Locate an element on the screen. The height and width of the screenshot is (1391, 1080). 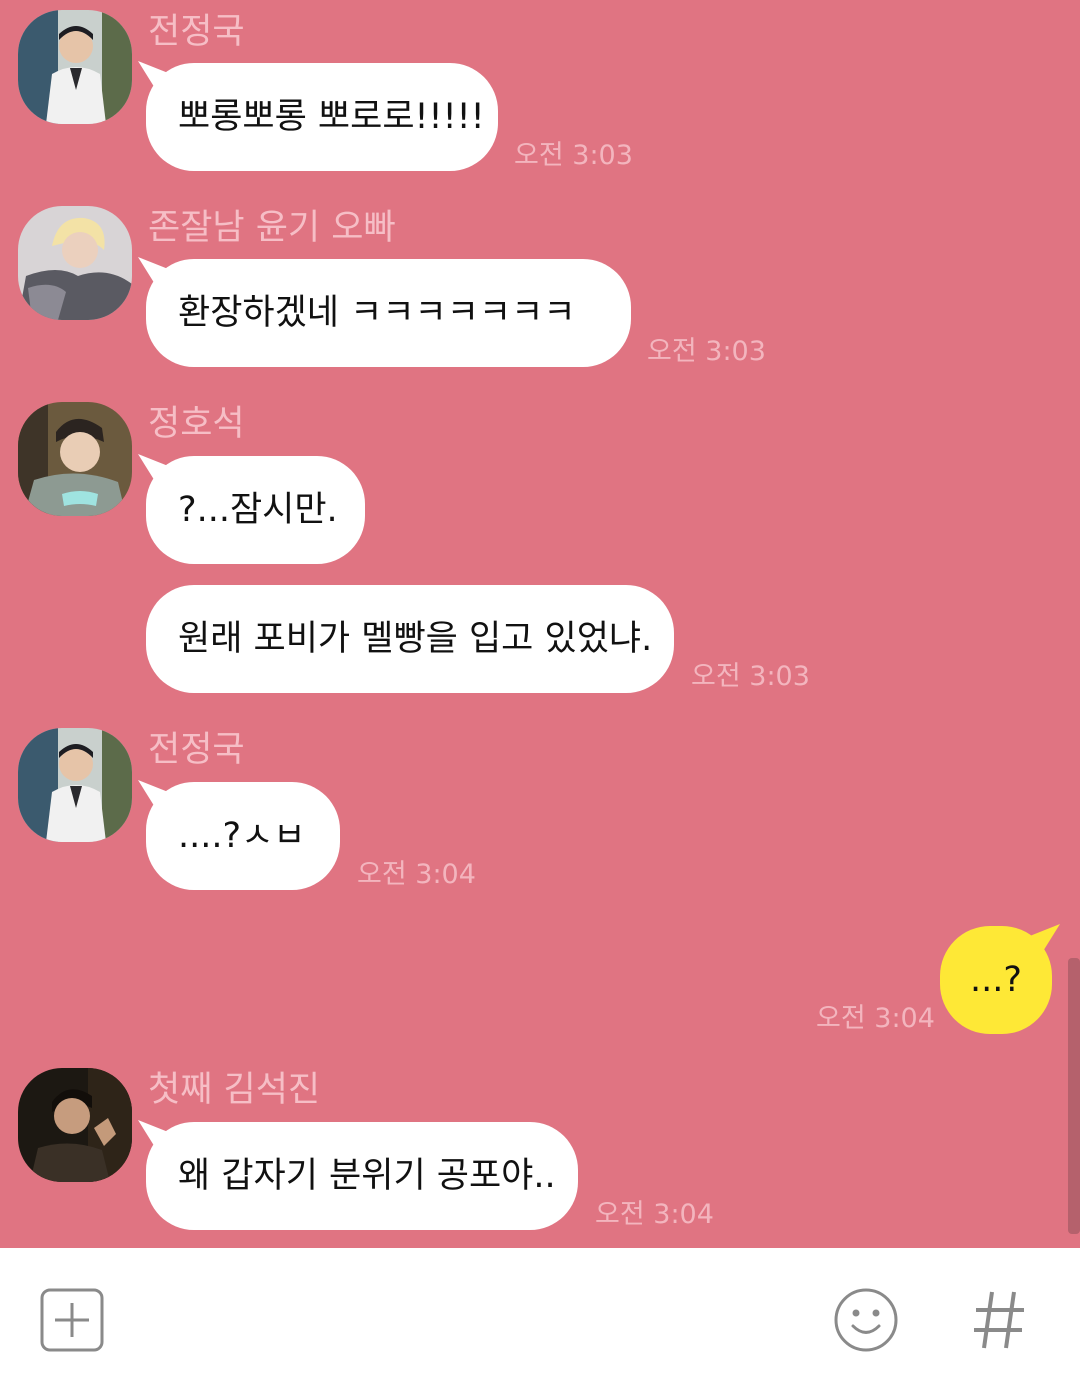
sender-name: 첫째 김석진 is located at coordinates (234, 1090).